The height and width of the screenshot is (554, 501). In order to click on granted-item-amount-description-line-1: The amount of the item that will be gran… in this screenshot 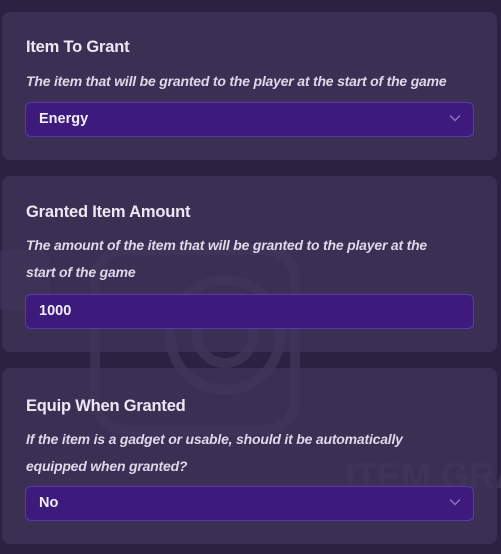, I will do `click(227, 245)`.